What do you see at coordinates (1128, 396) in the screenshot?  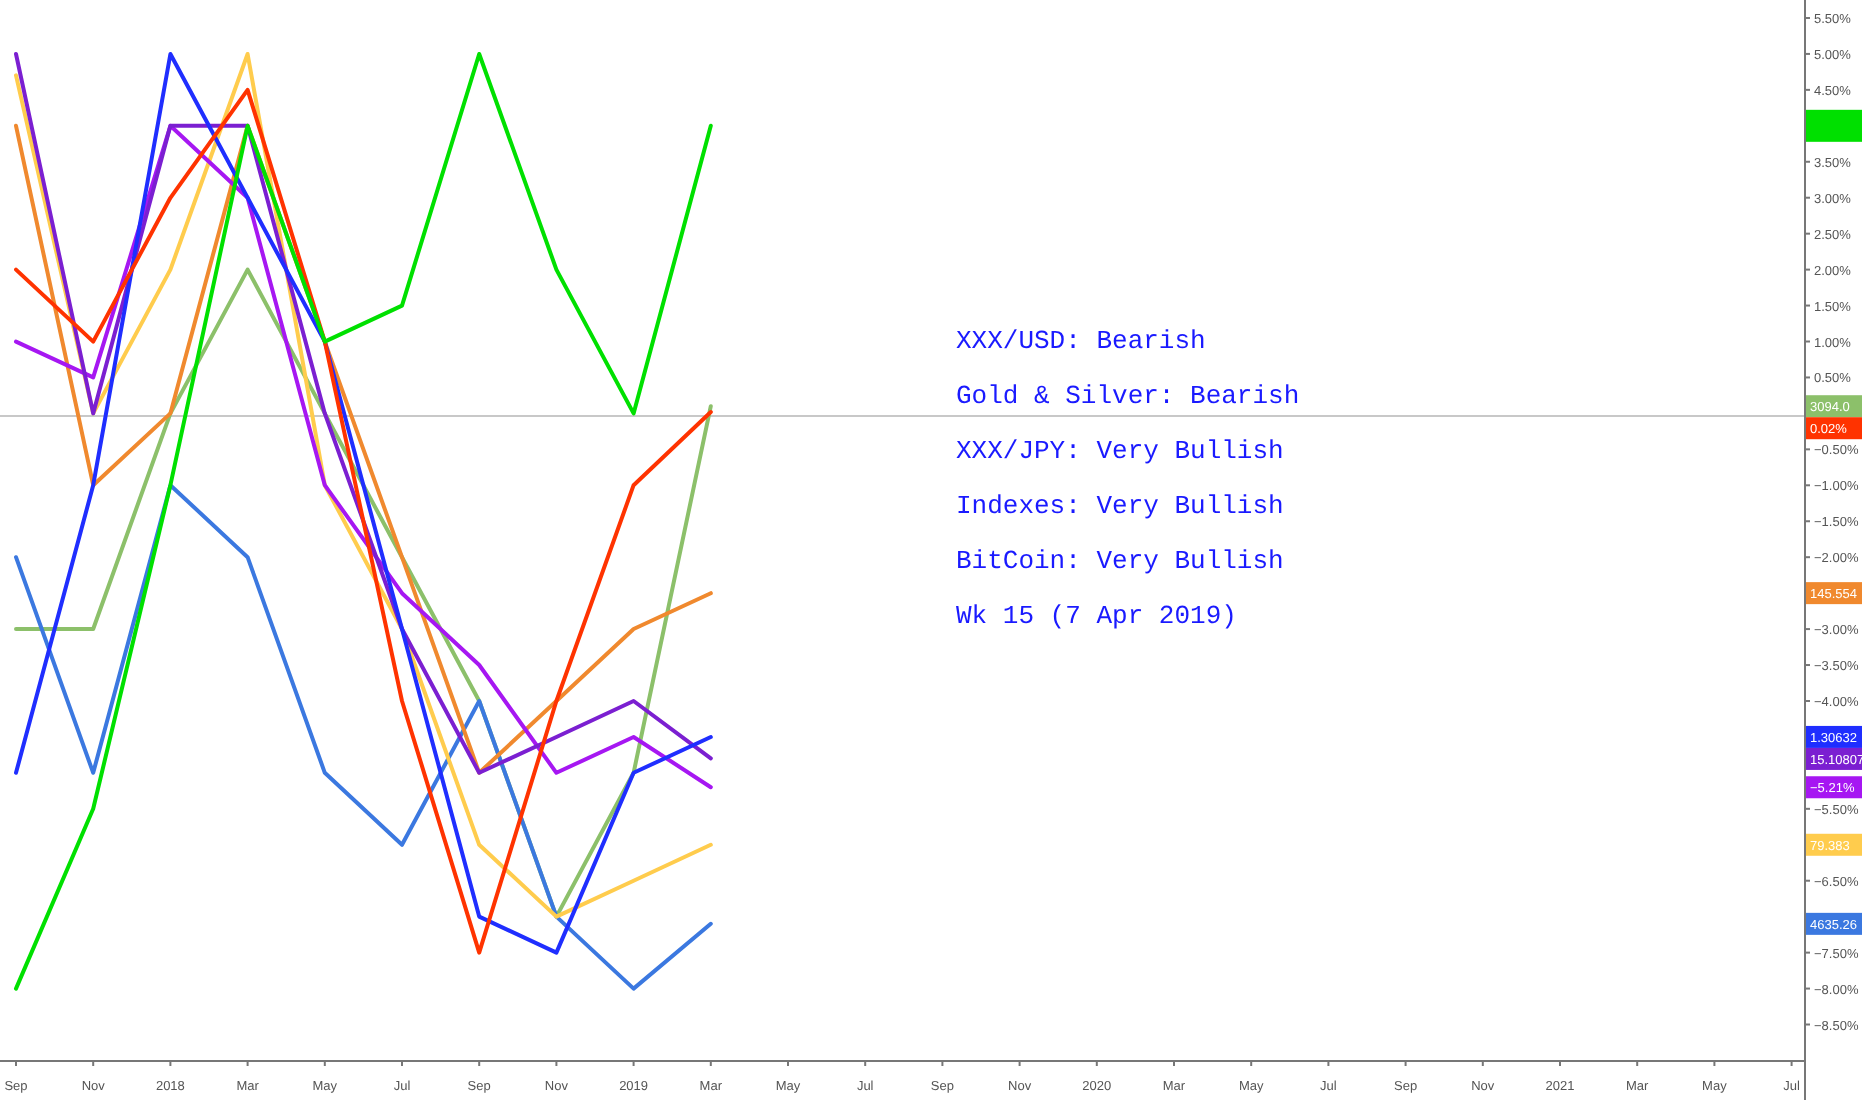 I see `chart-note: Gold & Silver: Bearish` at bounding box center [1128, 396].